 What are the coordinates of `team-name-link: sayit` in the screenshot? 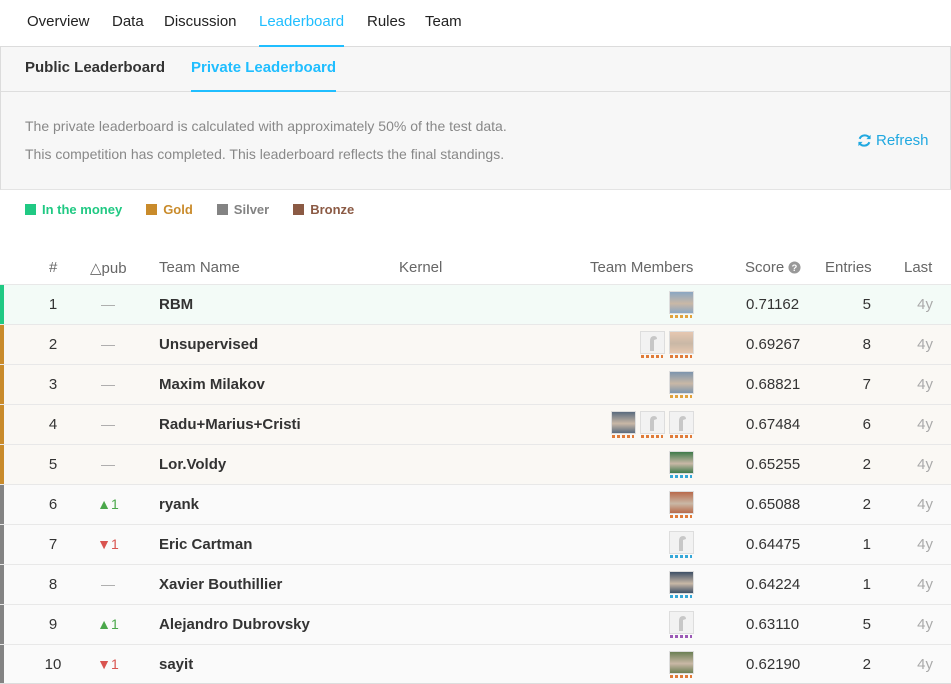 It's located at (176, 664).